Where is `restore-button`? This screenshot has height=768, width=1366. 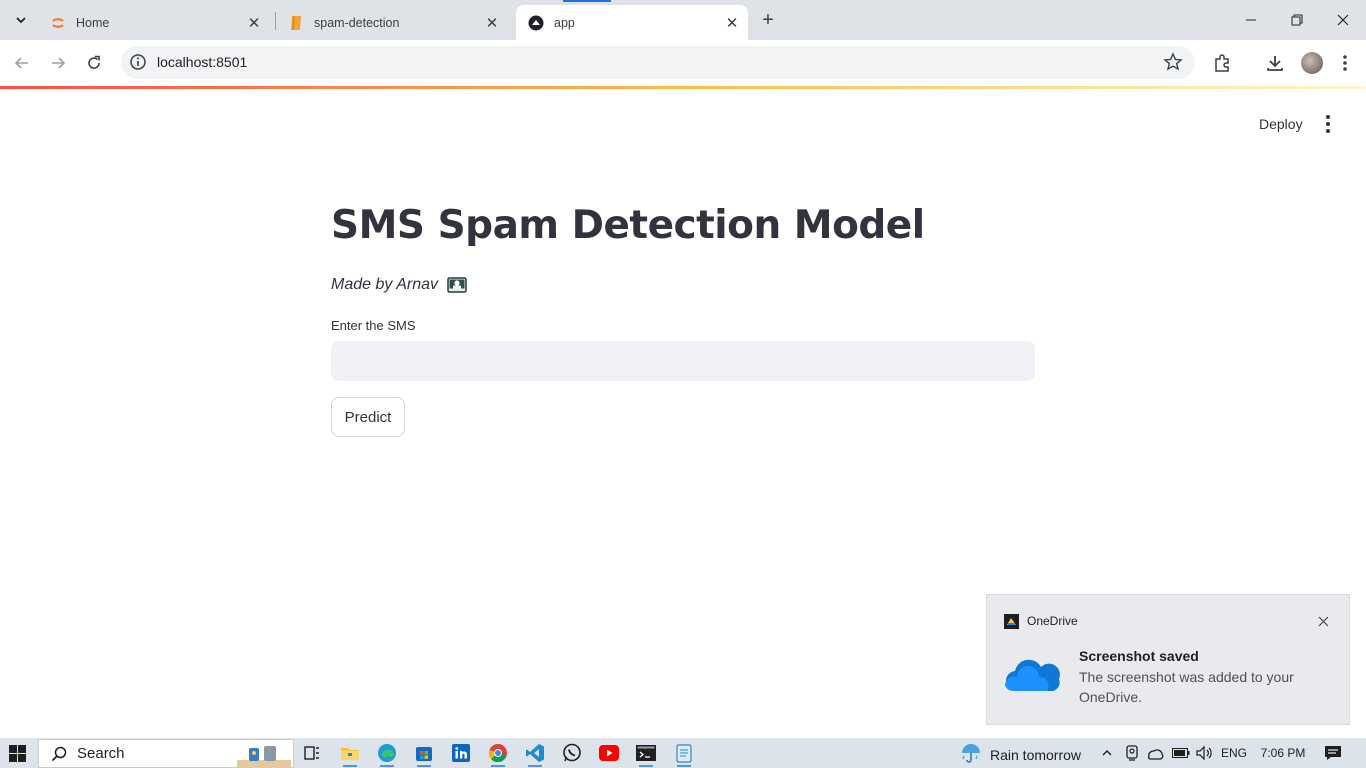
restore-button is located at coordinates (1297, 20).